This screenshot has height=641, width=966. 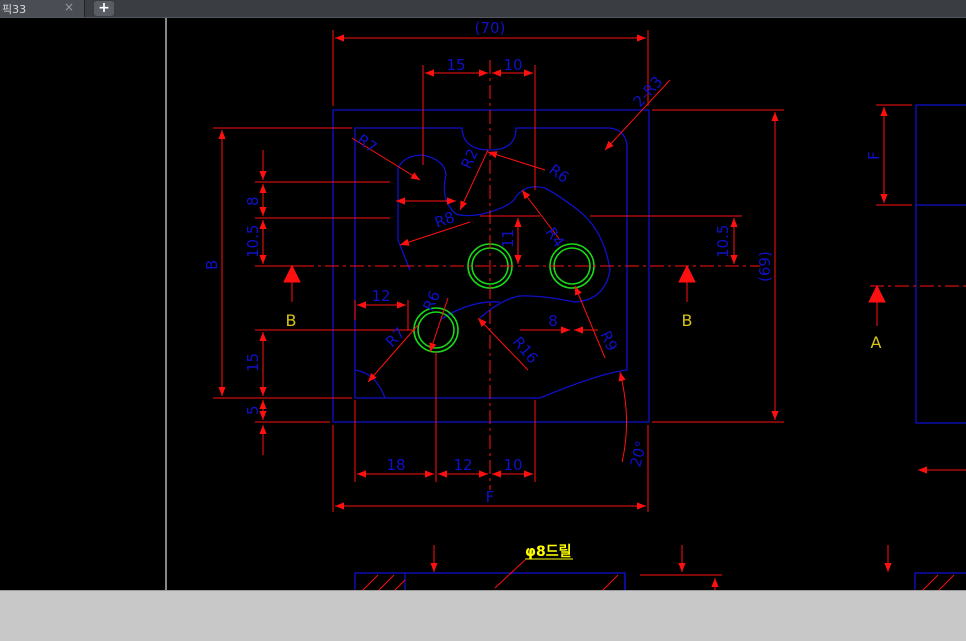 I want to click on drawing-tab-label: 픽33, so click(x=14, y=9).